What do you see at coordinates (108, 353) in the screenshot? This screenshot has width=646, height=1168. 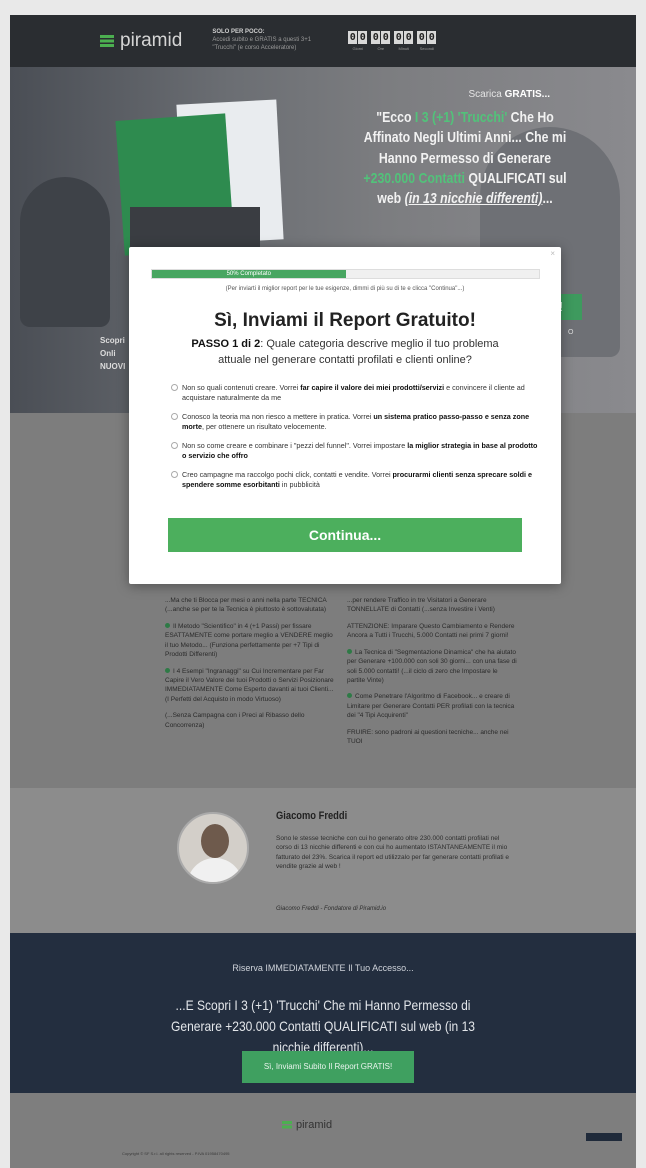 I see `side-line: Onli` at bounding box center [108, 353].